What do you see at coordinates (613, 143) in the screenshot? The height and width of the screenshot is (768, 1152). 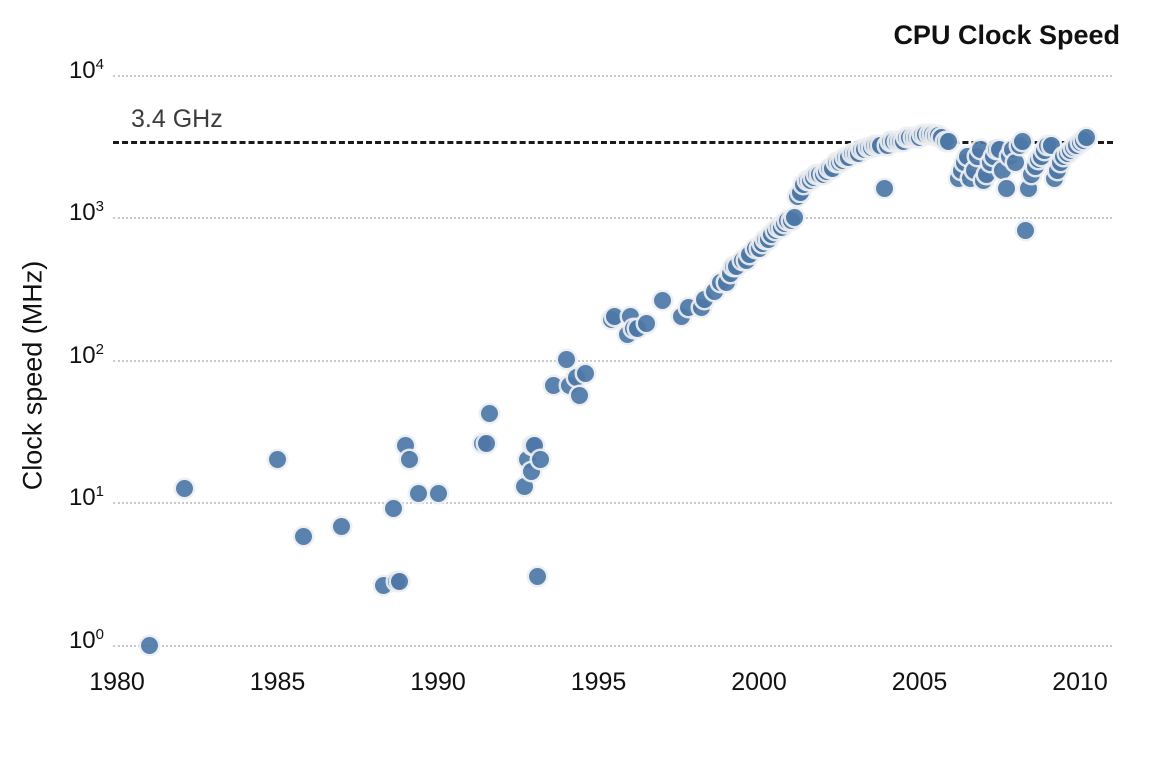 I see `threshold-line` at bounding box center [613, 143].